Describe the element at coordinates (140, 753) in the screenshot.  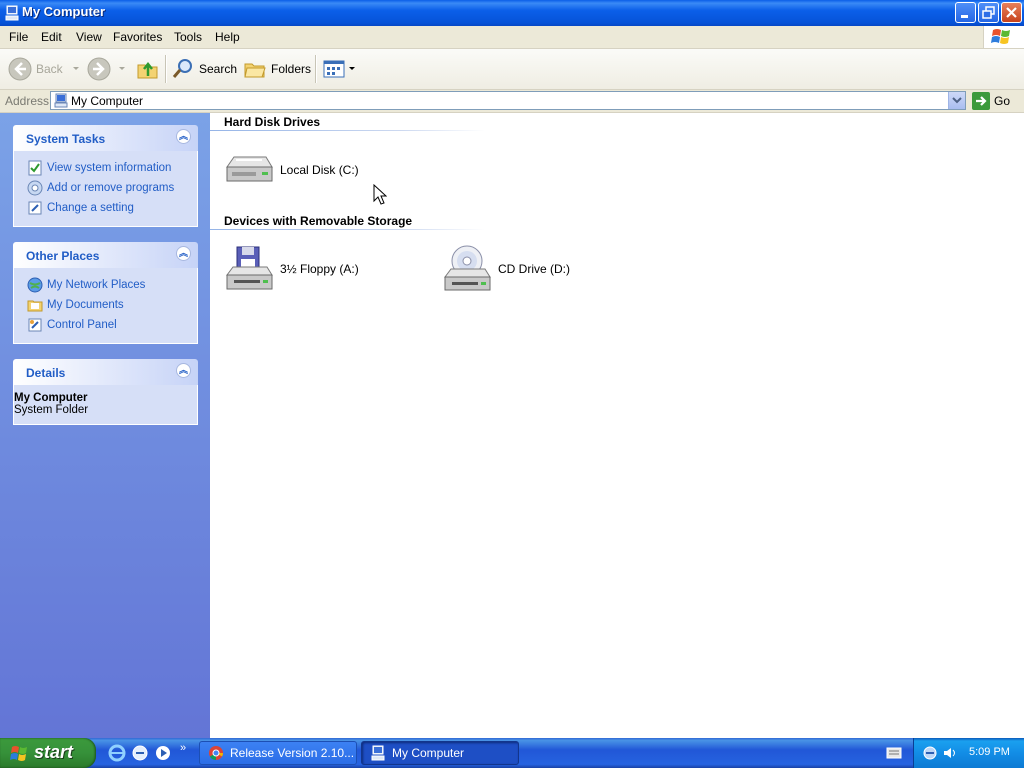
I see `outlook-express-icon` at that location.